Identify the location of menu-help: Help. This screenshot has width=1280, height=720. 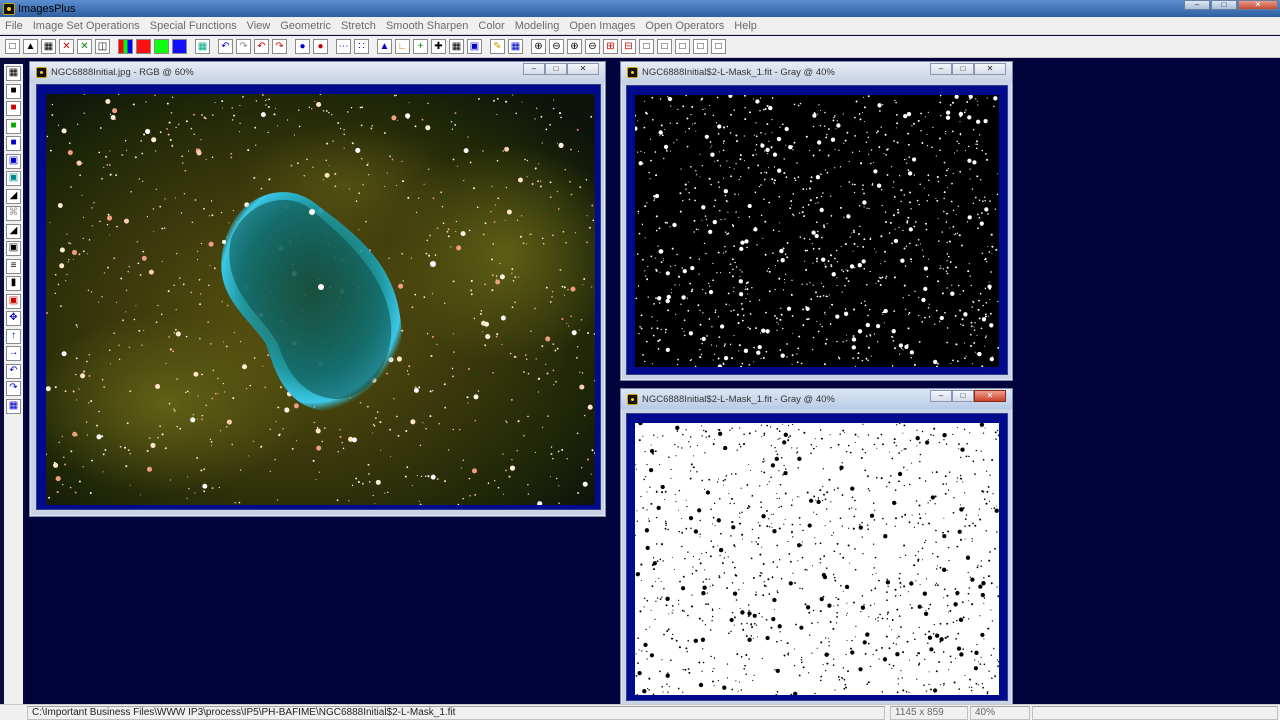
(745, 26).